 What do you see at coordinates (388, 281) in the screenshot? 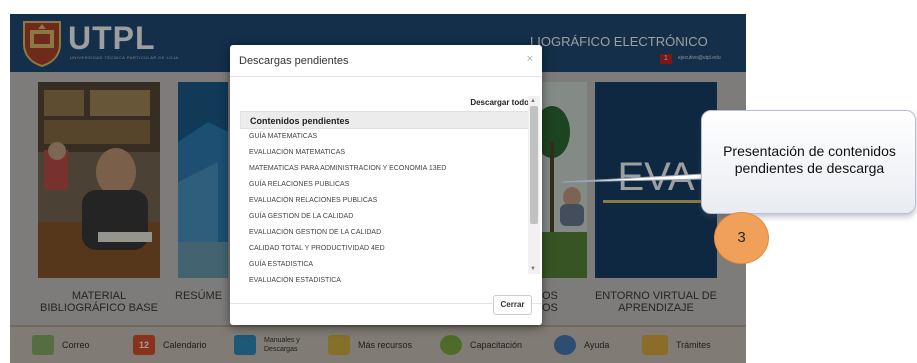
I see `list-item: EVALUACIÓN ESTADISTICA` at bounding box center [388, 281].